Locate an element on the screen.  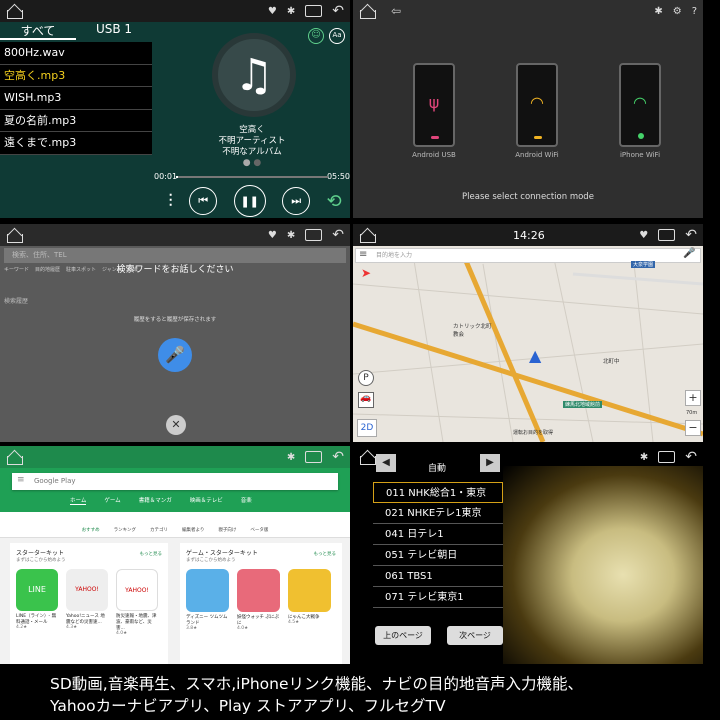
tab-books: 書籍＆マンガ is located at coordinates (155, 500).